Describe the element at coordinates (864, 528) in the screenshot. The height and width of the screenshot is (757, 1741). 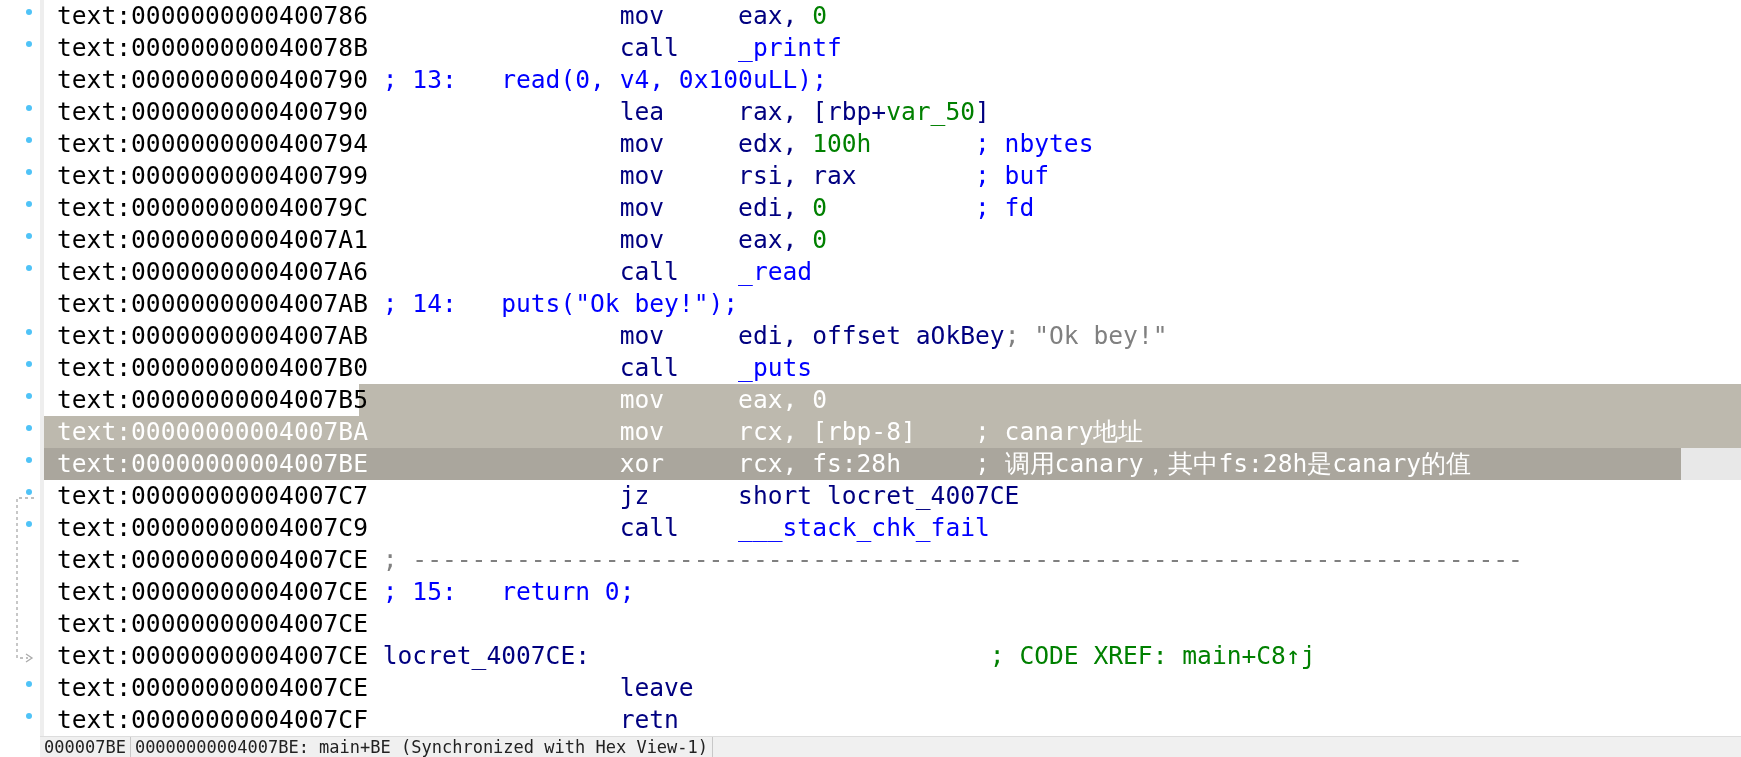
I see `operand-text: ___stack_chk_fail` at that location.